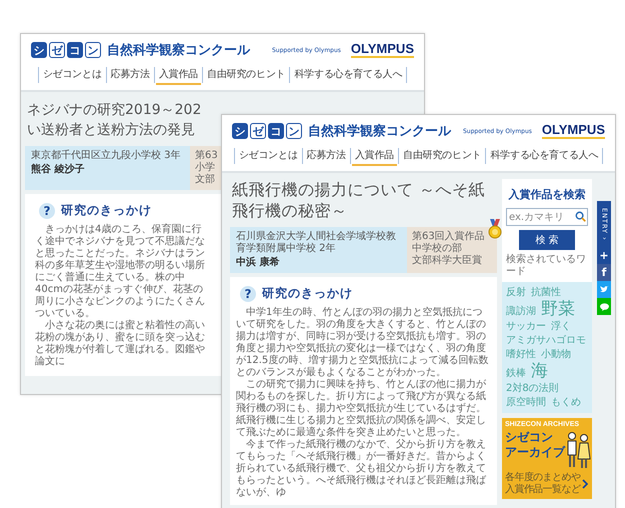  Describe the element at coordinates (526, 326) in the screenshot. I see `keyword-link: サッカー` at that location.